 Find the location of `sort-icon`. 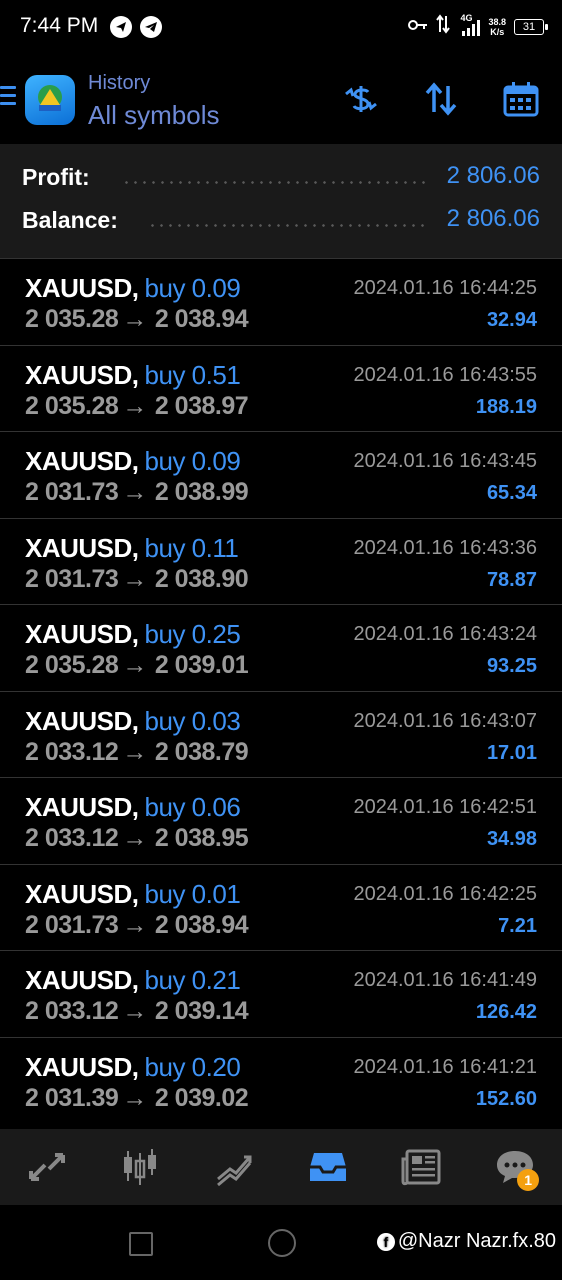

sort-icon is located at coordinates (441, 99).